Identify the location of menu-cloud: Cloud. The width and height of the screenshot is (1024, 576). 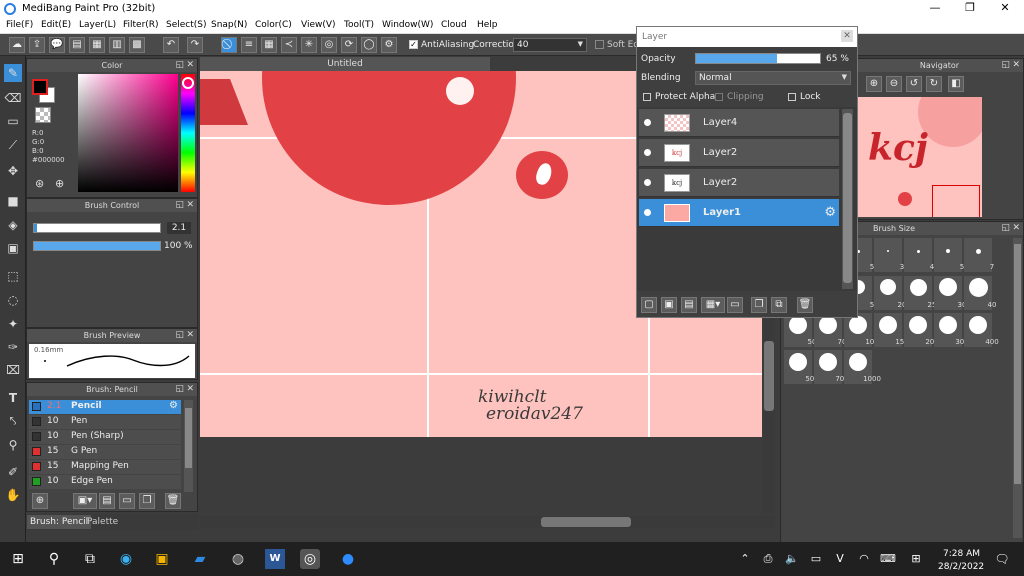
(454, 25).